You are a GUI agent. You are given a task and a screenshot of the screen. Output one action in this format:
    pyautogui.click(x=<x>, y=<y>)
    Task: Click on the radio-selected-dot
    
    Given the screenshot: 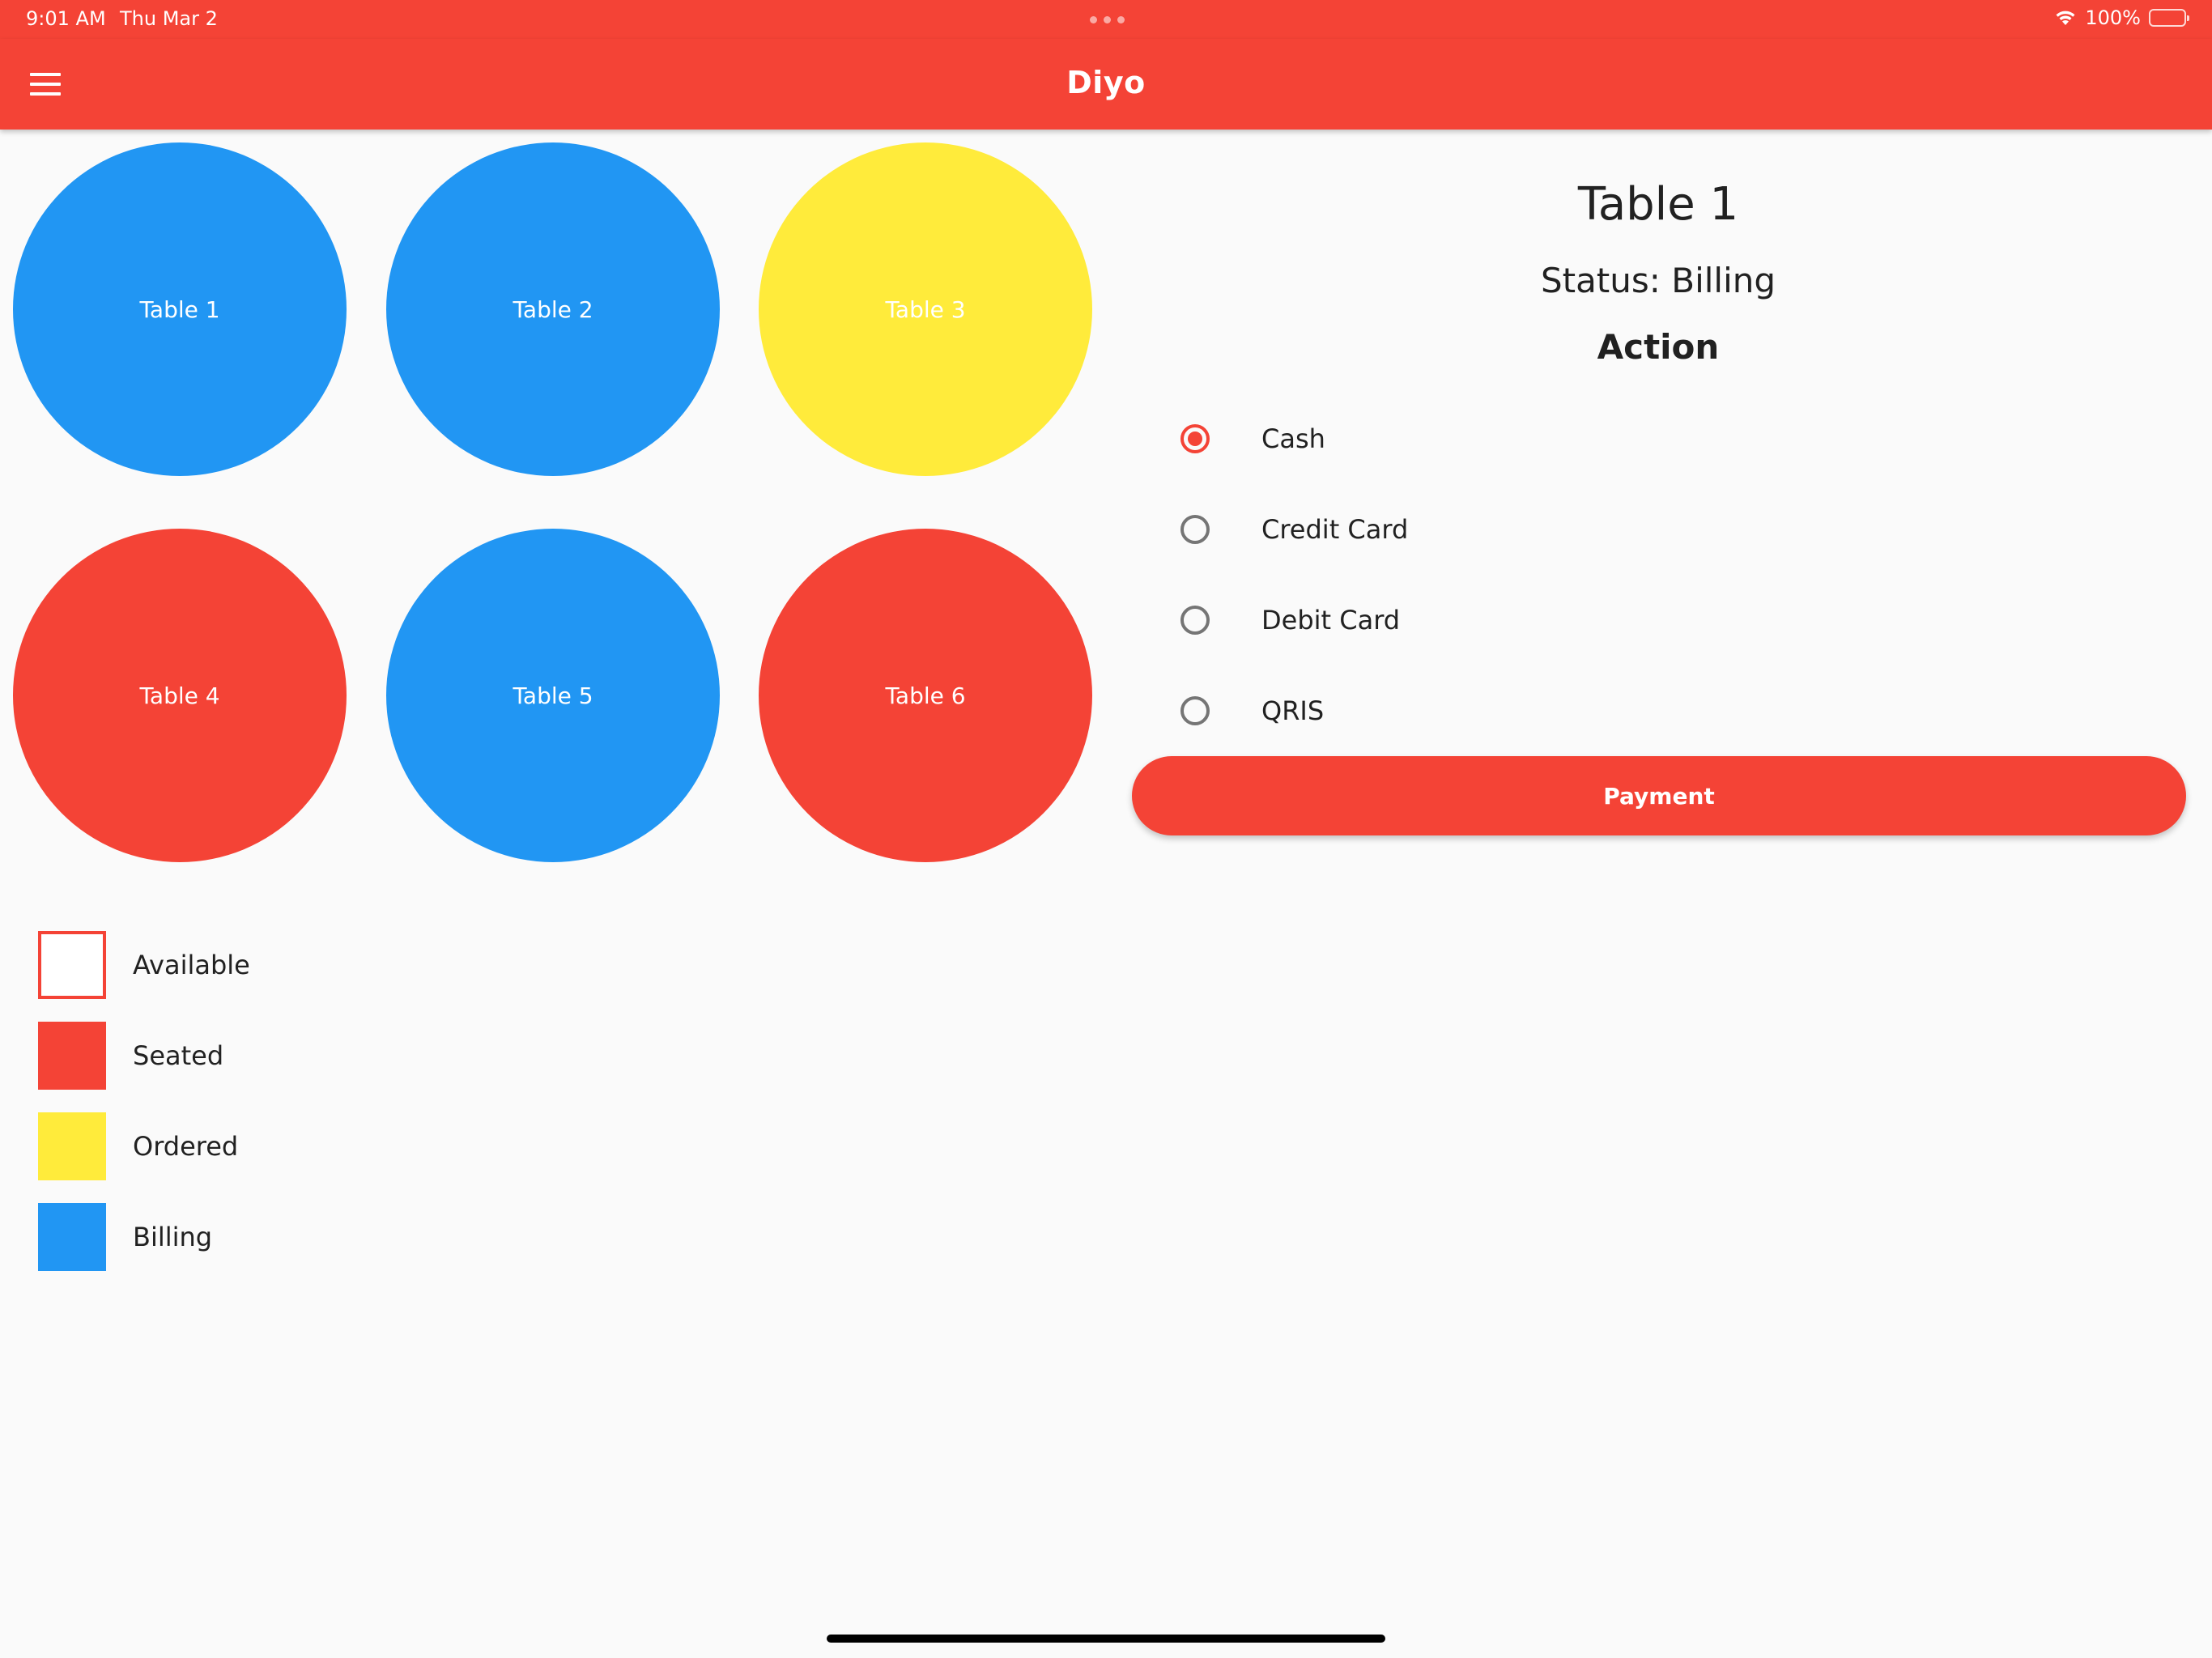 What is the action you would take?
    pyautogui.click(x=1195, y=439)
    